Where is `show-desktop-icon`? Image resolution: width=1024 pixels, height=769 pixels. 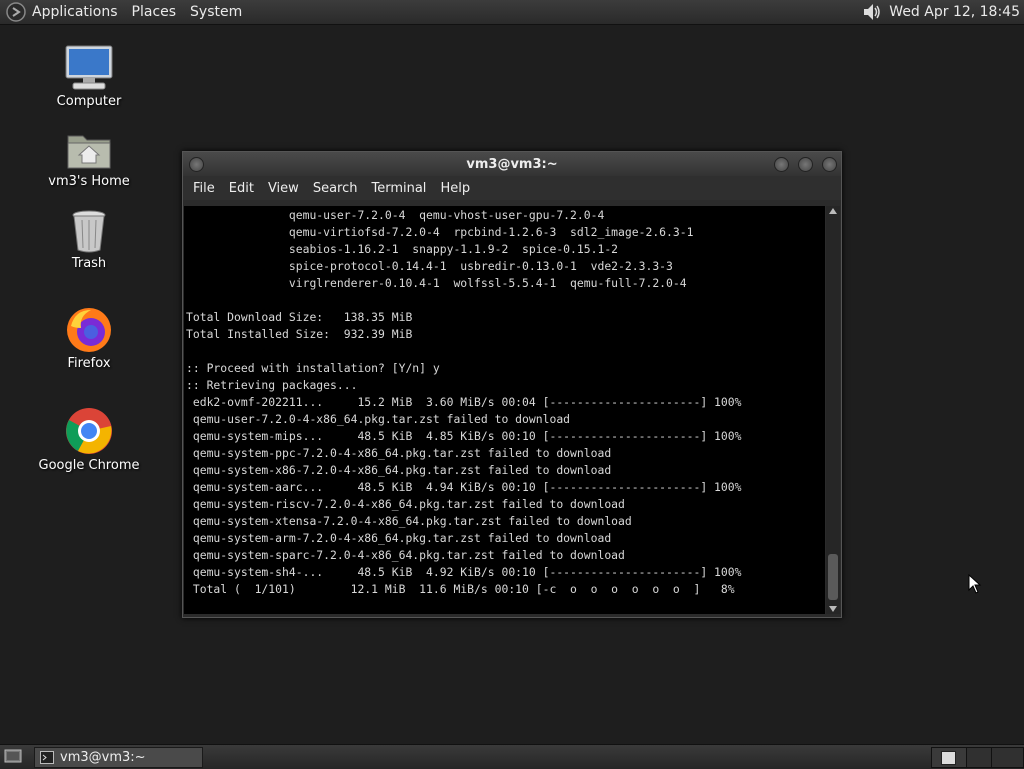 show-desktop-icon is located at coordinates (13, 756).